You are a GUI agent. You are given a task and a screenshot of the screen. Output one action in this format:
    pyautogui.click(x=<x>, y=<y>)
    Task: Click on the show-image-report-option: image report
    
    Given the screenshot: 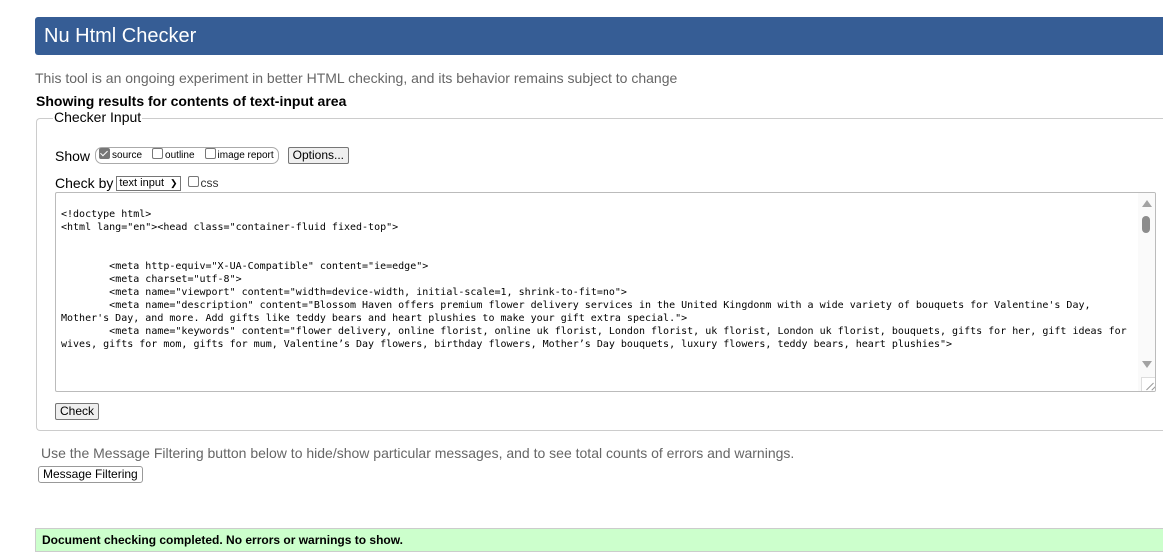 What is the action you would take?
    pyautogui.click(x=239, y=154)
    